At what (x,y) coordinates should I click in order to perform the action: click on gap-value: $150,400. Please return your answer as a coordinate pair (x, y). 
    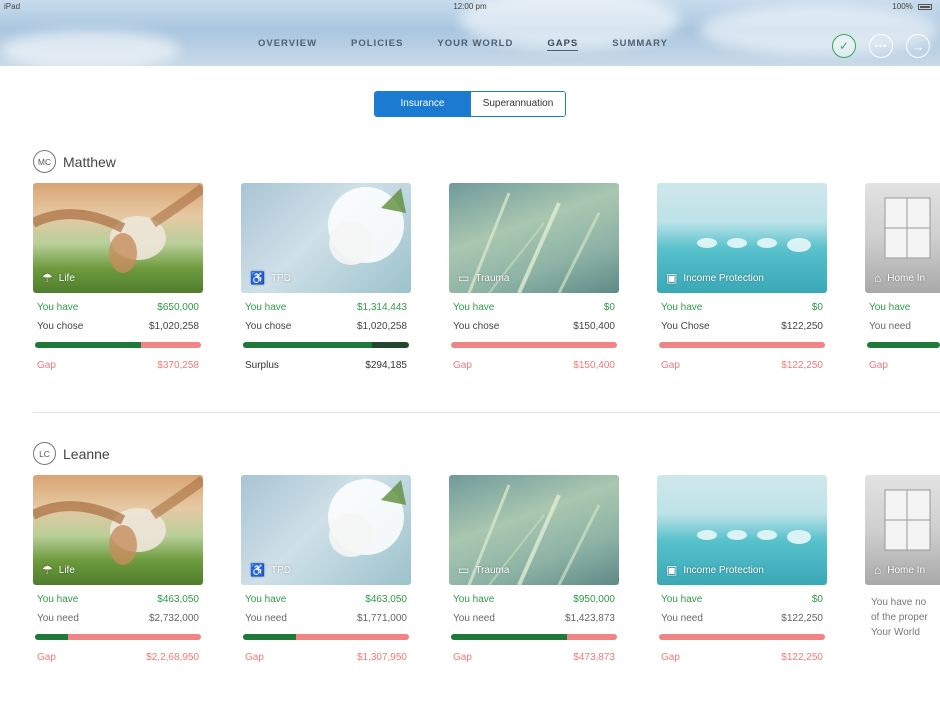
    Looking at the image, I should click on (594, 365).